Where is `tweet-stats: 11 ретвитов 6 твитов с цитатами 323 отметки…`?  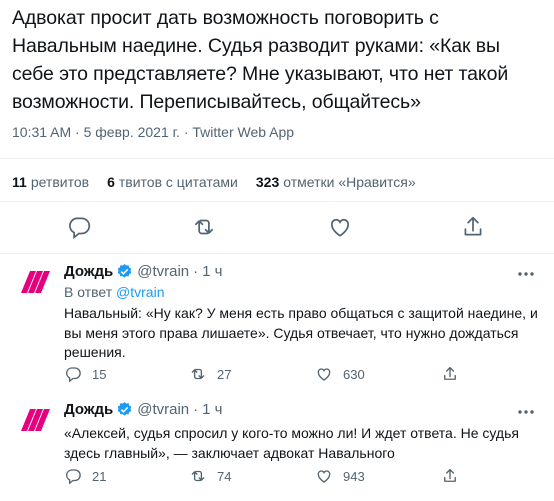
tweet-stats: 11 ретвитов 6 твитов с цитатами 323 отметки… is located at coordinates (214, 182).